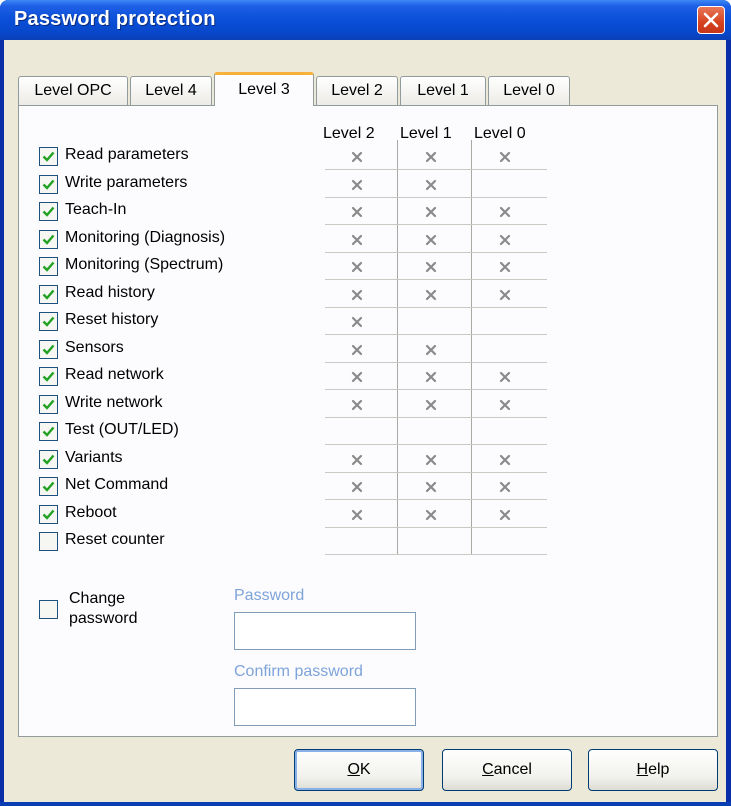 The height and width of the screenshot is (806, 731). What do you see at coordinates (299, 322) in the screenshot?
I see `permission-row: Reset history` at bounding box center [299, 322].